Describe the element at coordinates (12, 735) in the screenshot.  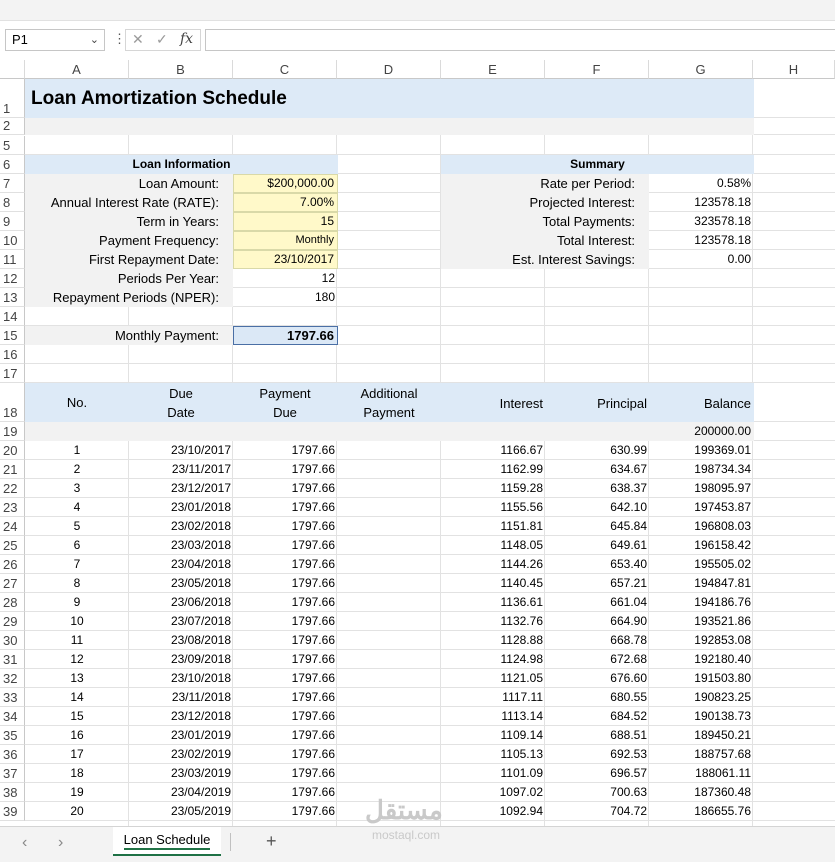
I see `row-header: 35` at that location.